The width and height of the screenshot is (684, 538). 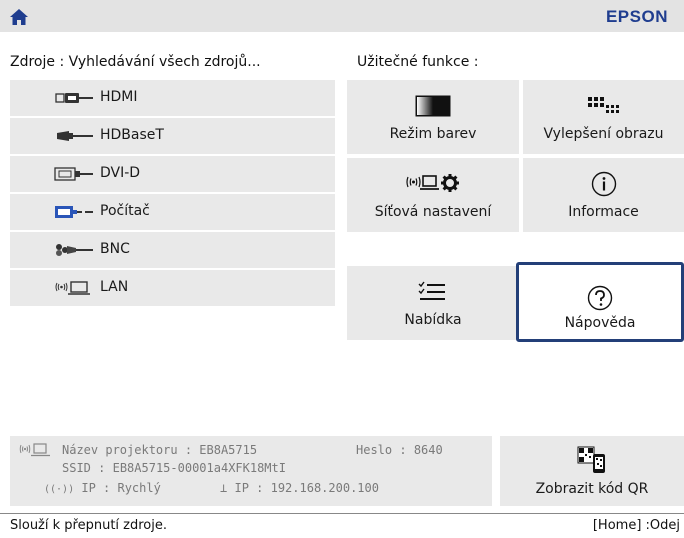 I want to click on lan-icon, so click(x=72, y=288).